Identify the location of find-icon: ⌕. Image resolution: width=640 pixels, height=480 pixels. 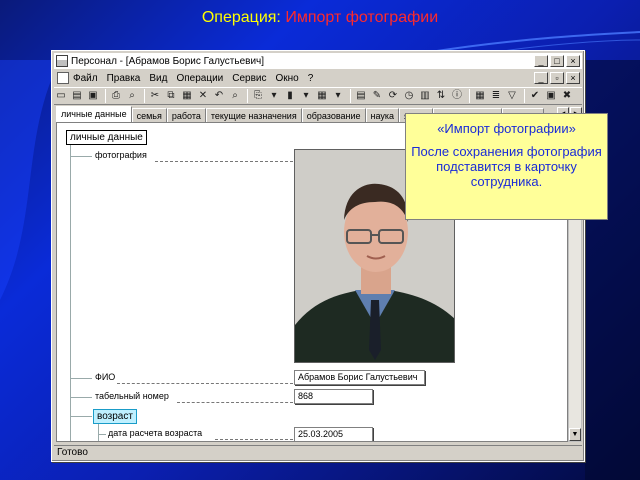
(235, 96).